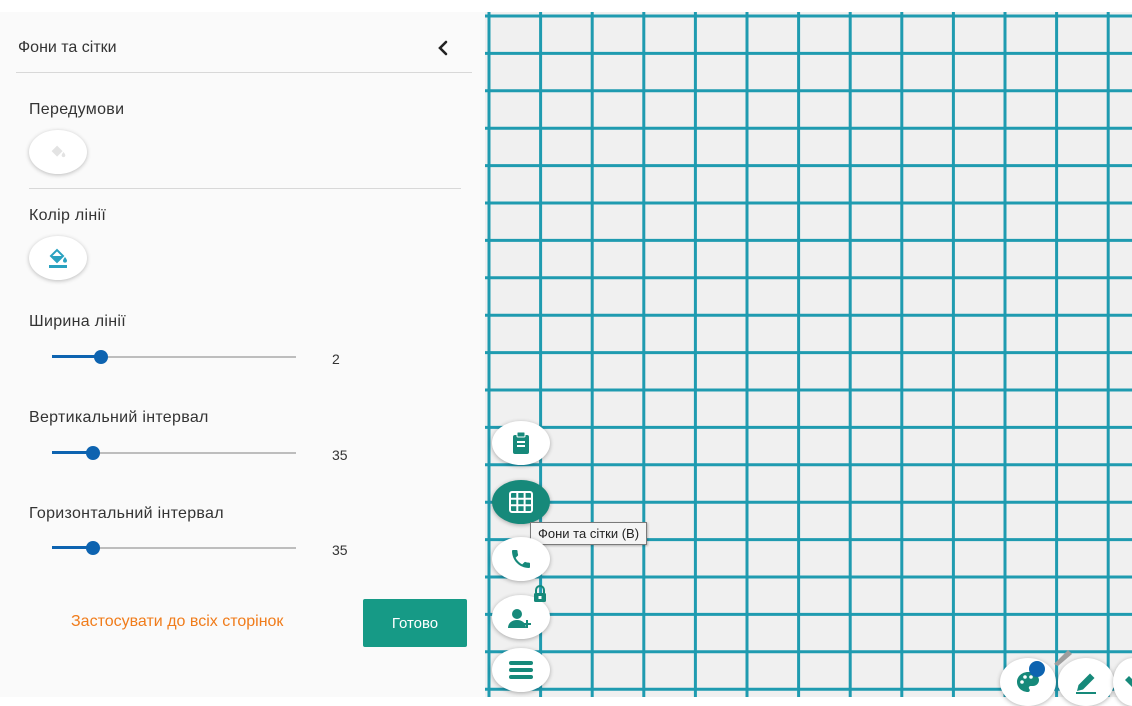 The height and width of the screenshot is (706, 1132). Describe the element at coordinates (1086, 683) in the screenshot. I see `pen-icon` at that location.